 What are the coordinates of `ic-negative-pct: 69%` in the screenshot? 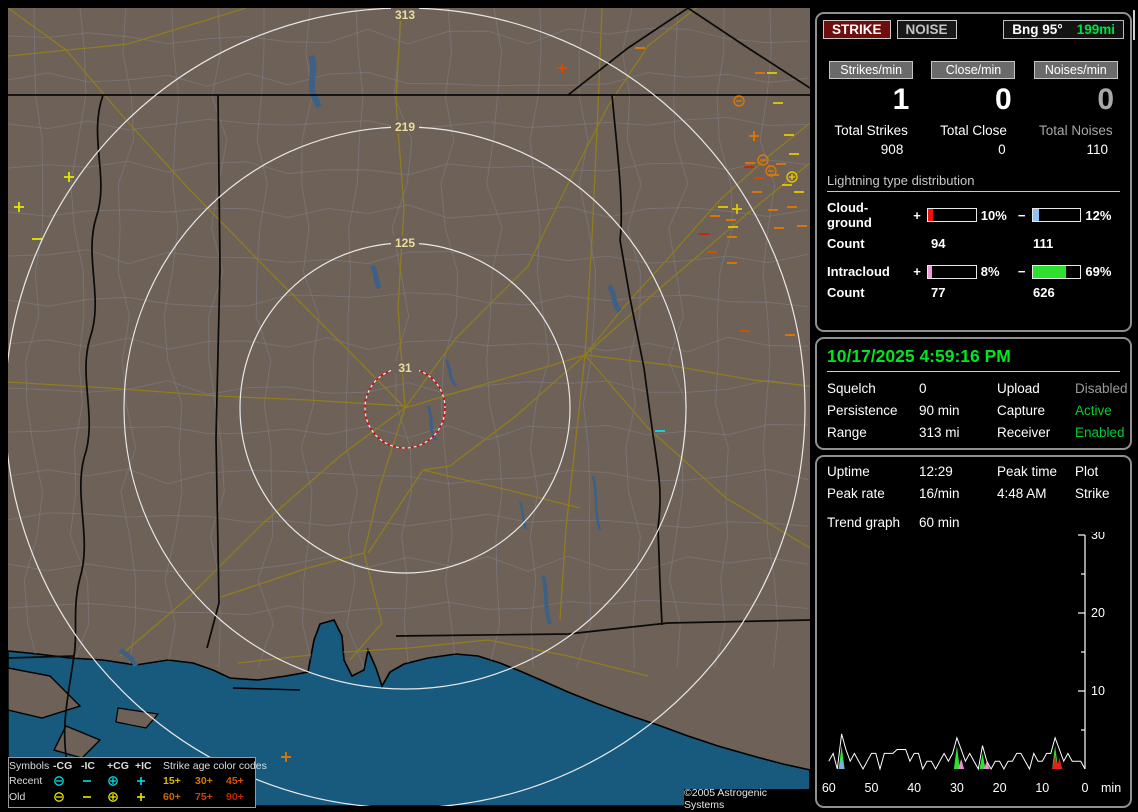 It's located at (1098, 271).